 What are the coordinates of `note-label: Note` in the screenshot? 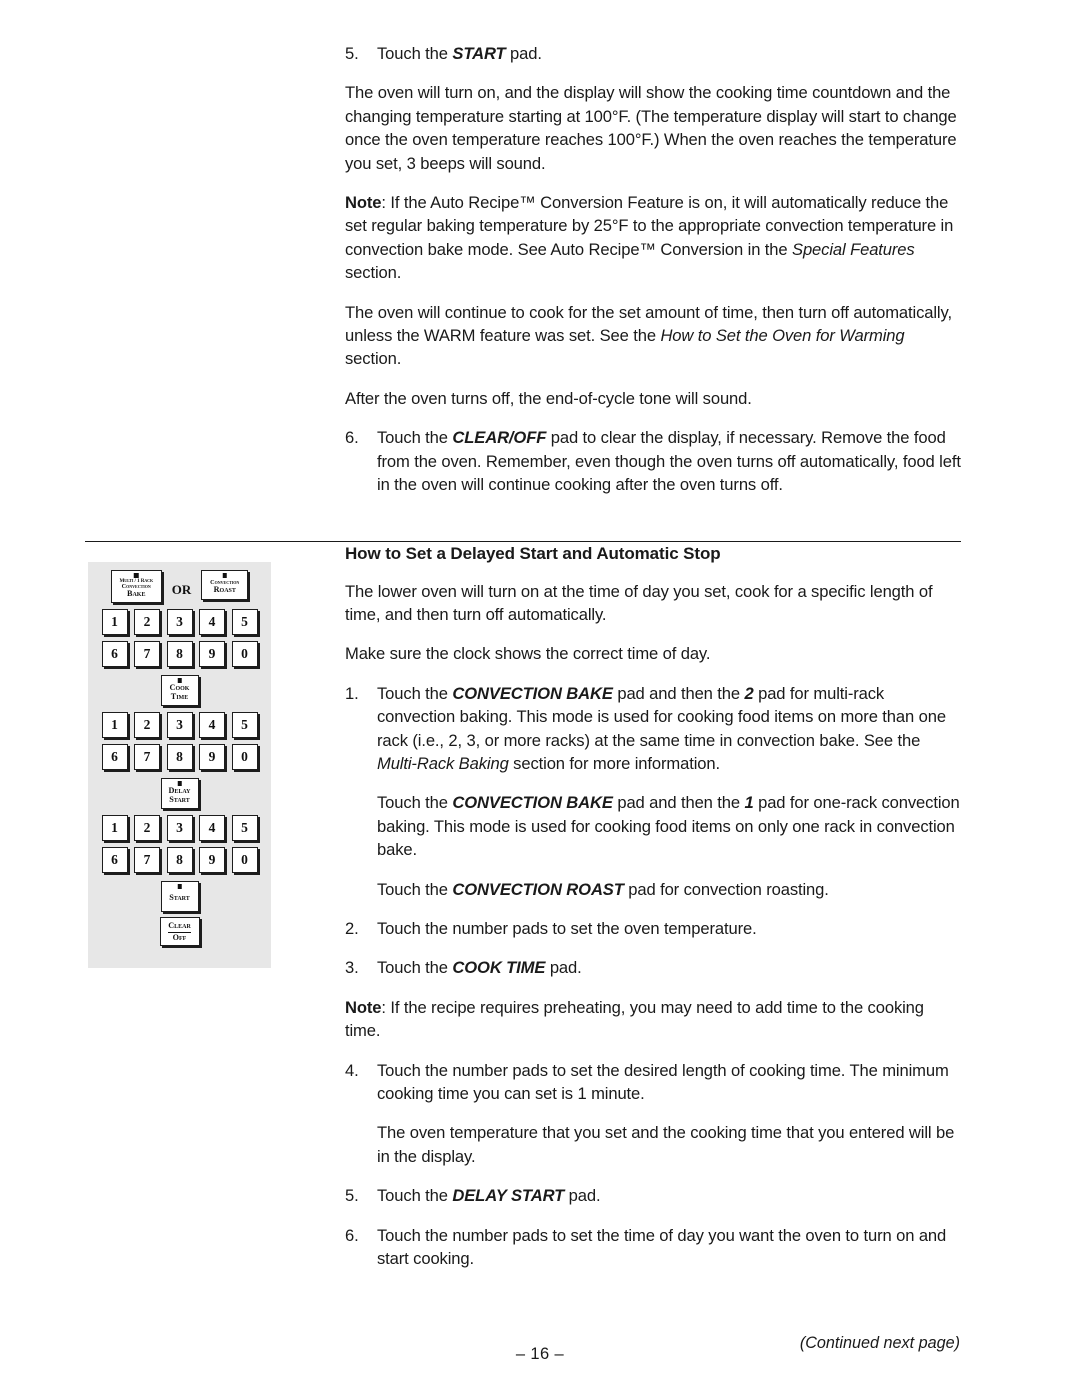 It's located at (363, 1007).